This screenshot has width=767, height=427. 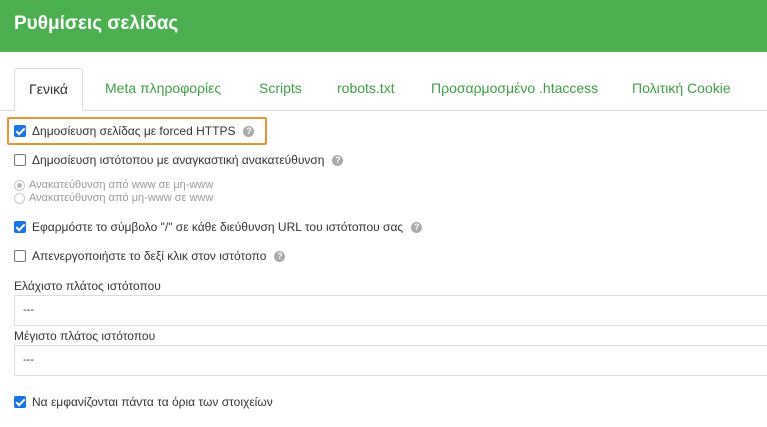 I want to click on page-title: Ρυθμίσεις σελίδας, so click(x=96, y=23).